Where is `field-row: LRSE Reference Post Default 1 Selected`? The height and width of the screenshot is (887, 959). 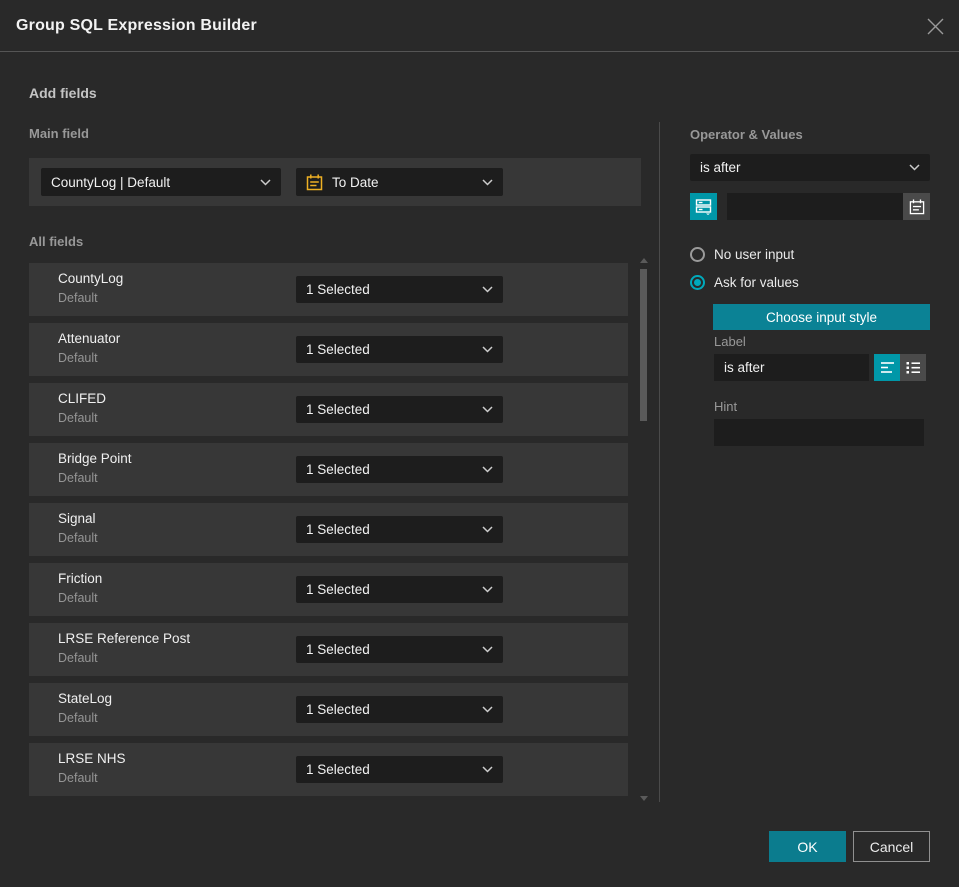
field-row: LRSE Reference Post Default 1 Selected is located at coordinates (328, 649).